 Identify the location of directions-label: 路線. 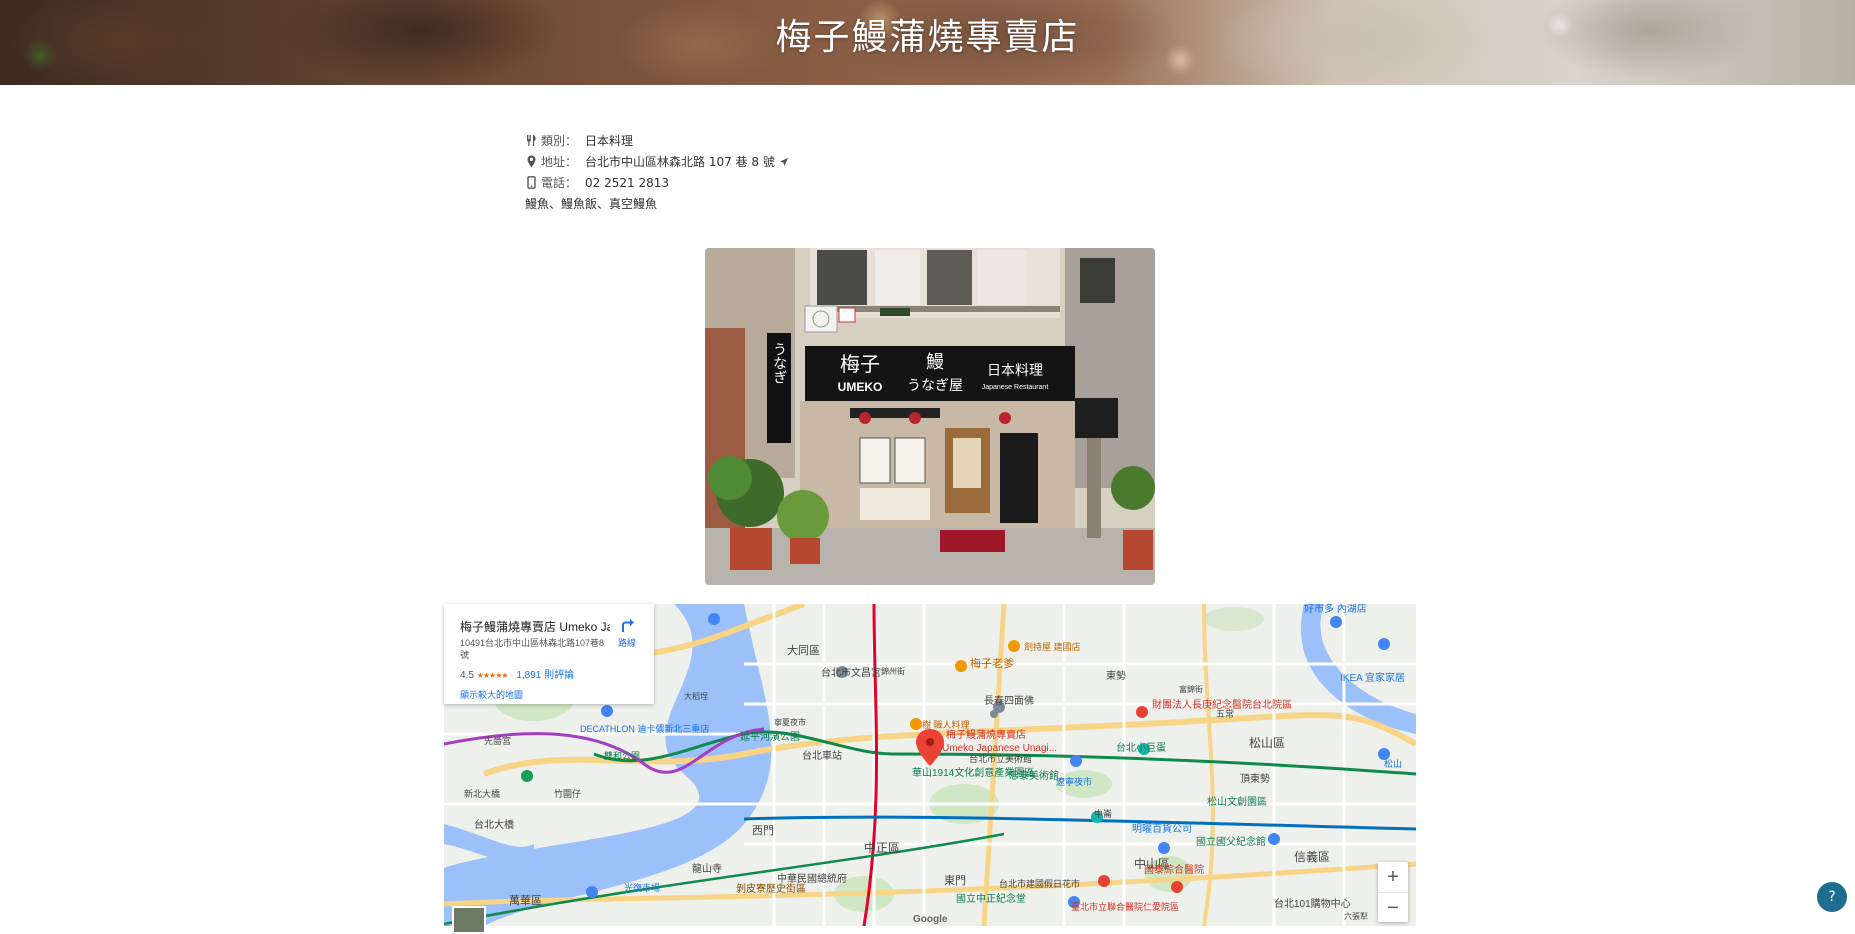
(626, 643).